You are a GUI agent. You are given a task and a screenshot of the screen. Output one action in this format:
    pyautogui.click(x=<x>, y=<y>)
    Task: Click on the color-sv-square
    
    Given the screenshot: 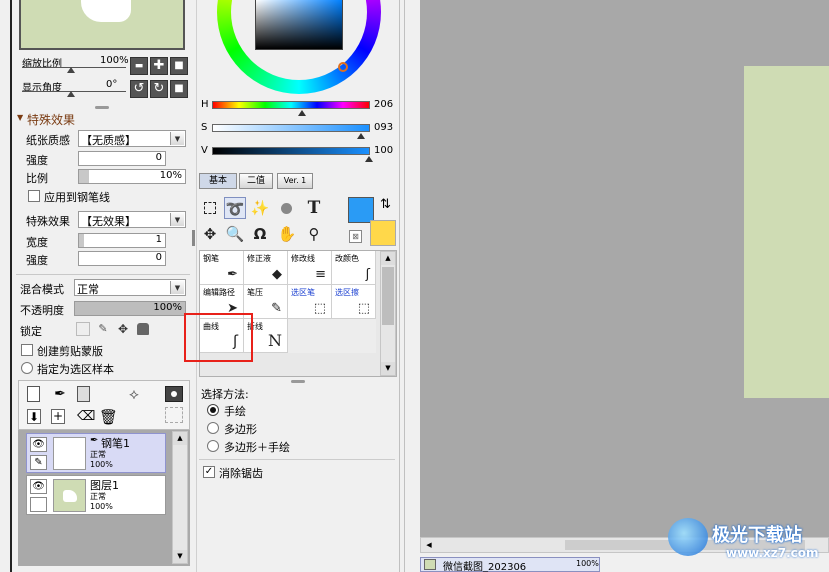 What is the action you would take?
    pyautogui.click(x=299, y=25)
    